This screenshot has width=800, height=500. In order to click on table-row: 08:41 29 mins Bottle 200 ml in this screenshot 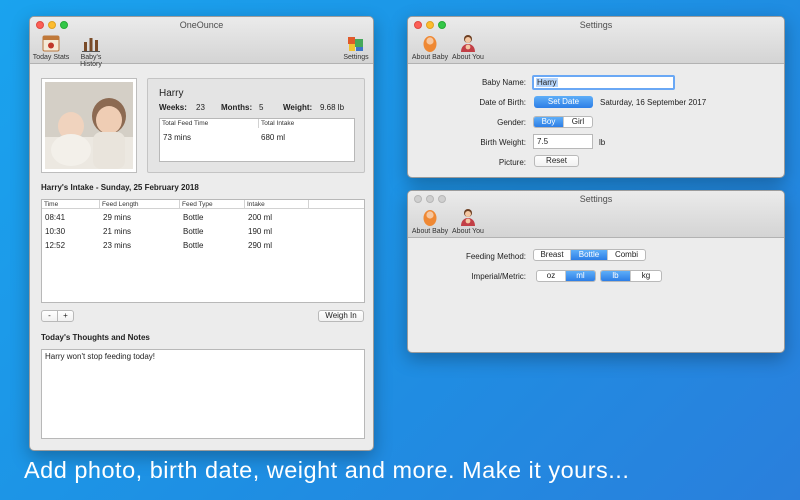, I will do `click(203, 218)`.